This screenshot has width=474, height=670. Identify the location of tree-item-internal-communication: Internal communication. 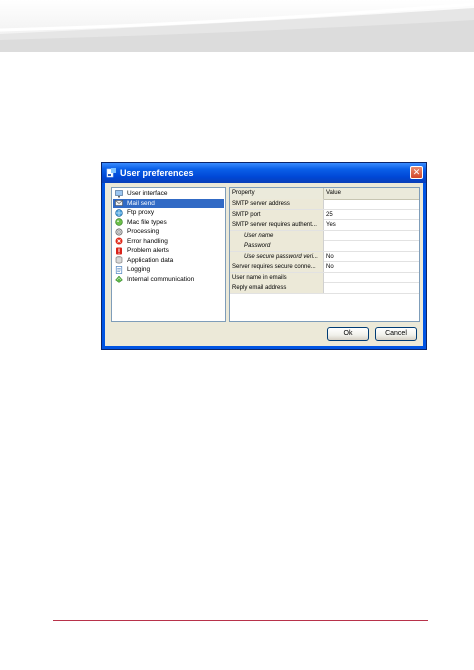
(168, 280).